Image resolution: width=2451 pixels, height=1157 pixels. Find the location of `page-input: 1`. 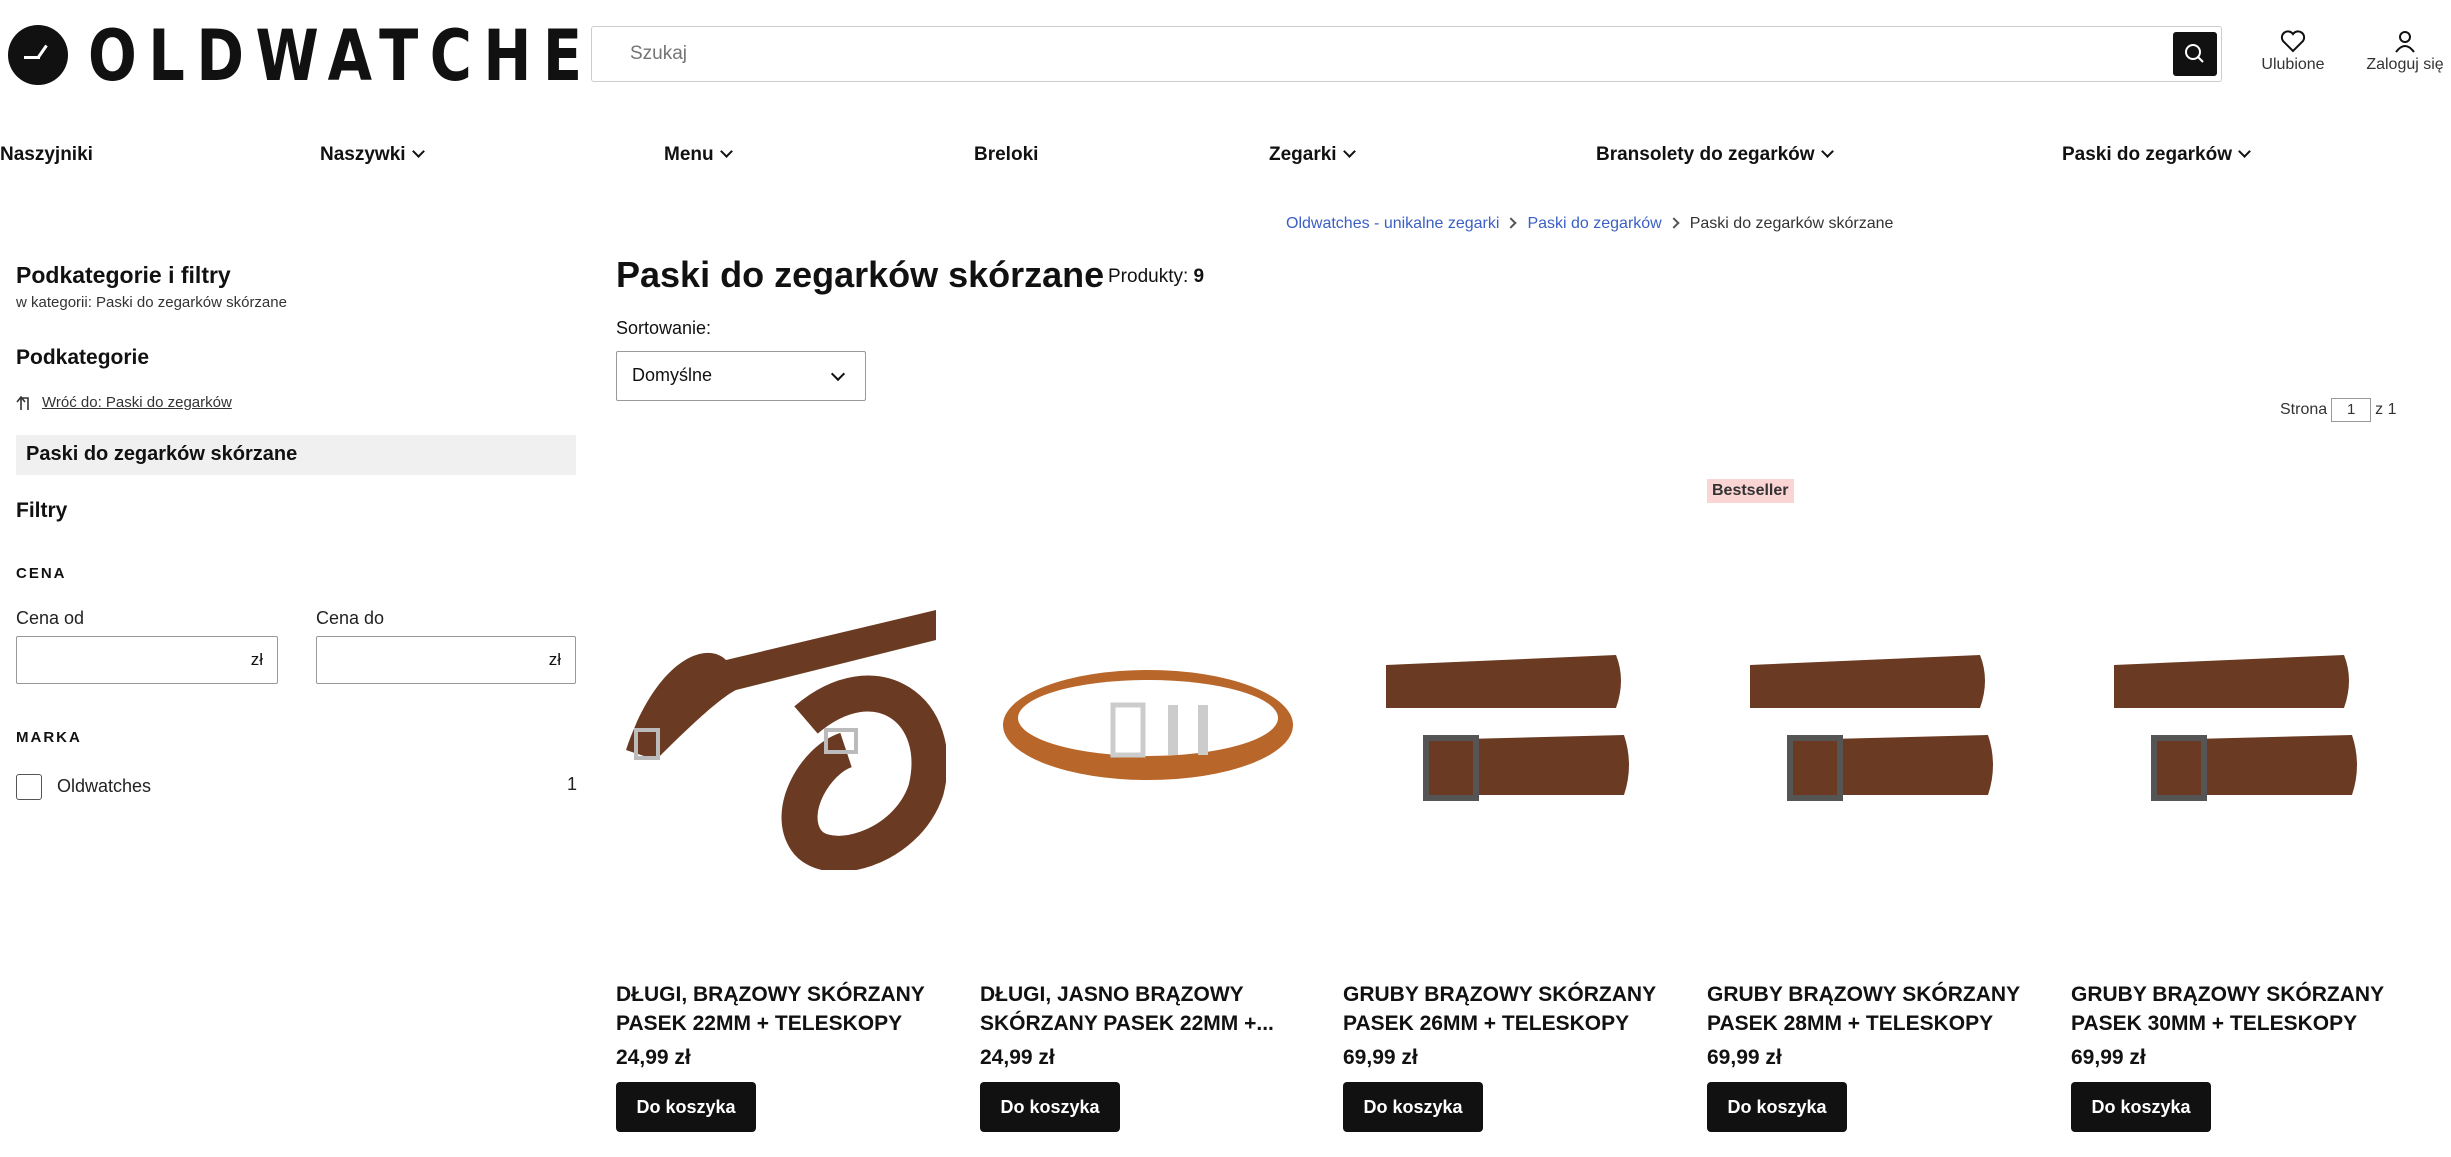

page-input: 1 is located at coordinates (2351, 410).